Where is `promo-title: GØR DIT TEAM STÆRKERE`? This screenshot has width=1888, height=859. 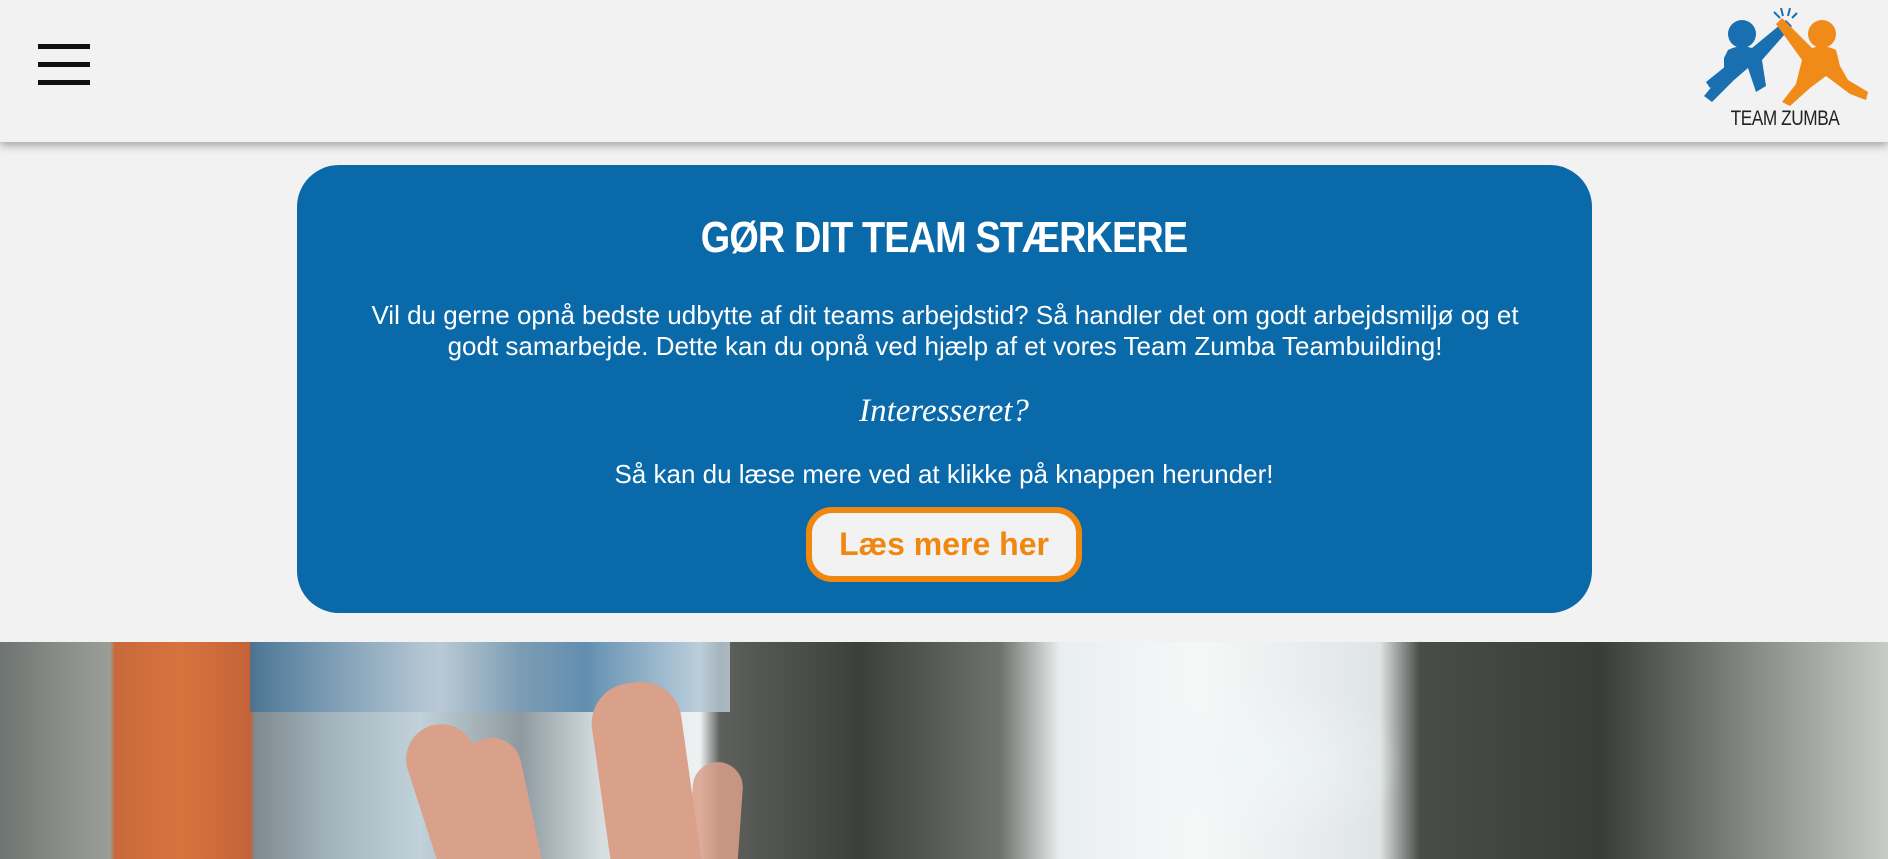 promo-title: GØR DIT TEAM STÆRKERE is located at coordinates (944, 237).